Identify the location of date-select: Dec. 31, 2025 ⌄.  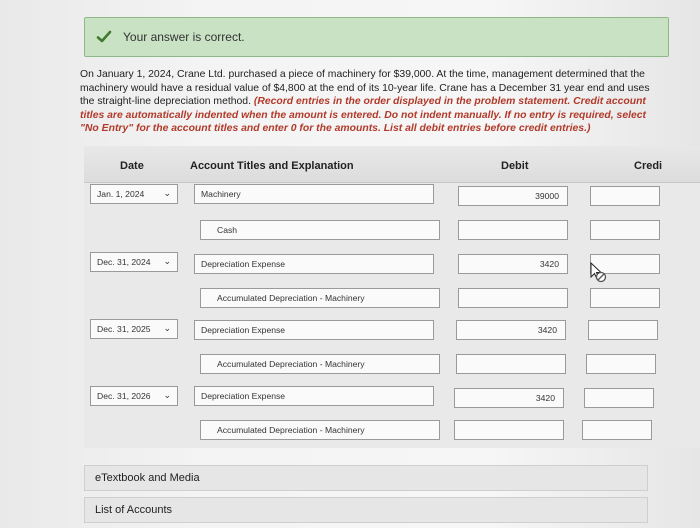
(134, 329).